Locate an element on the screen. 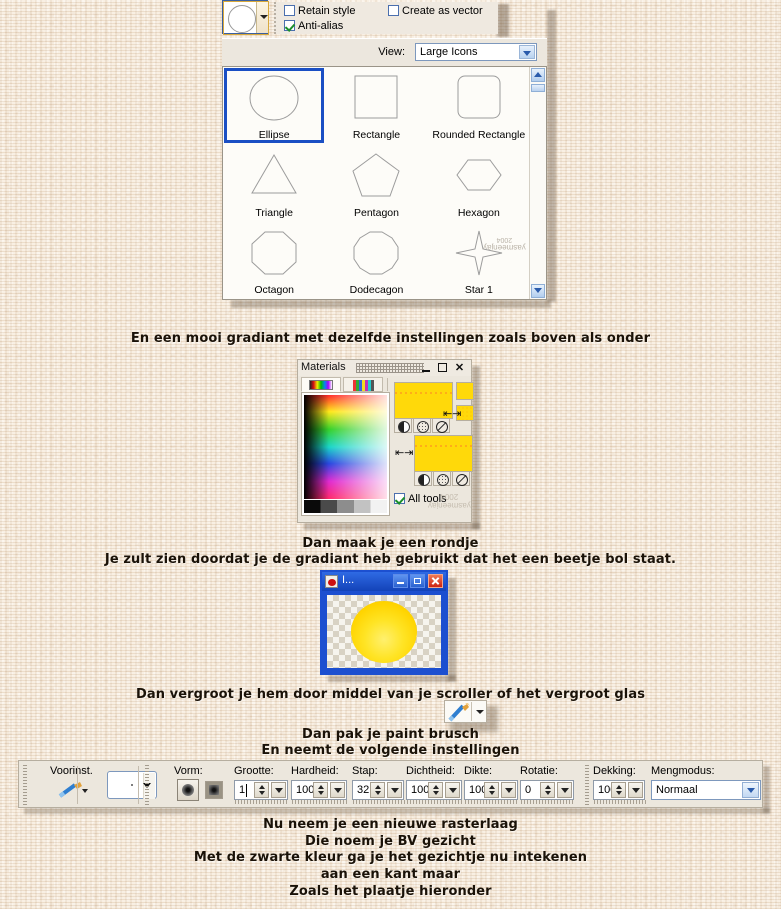  shape-item-hexagon: Hexagon is located at coordinates (479, 182).